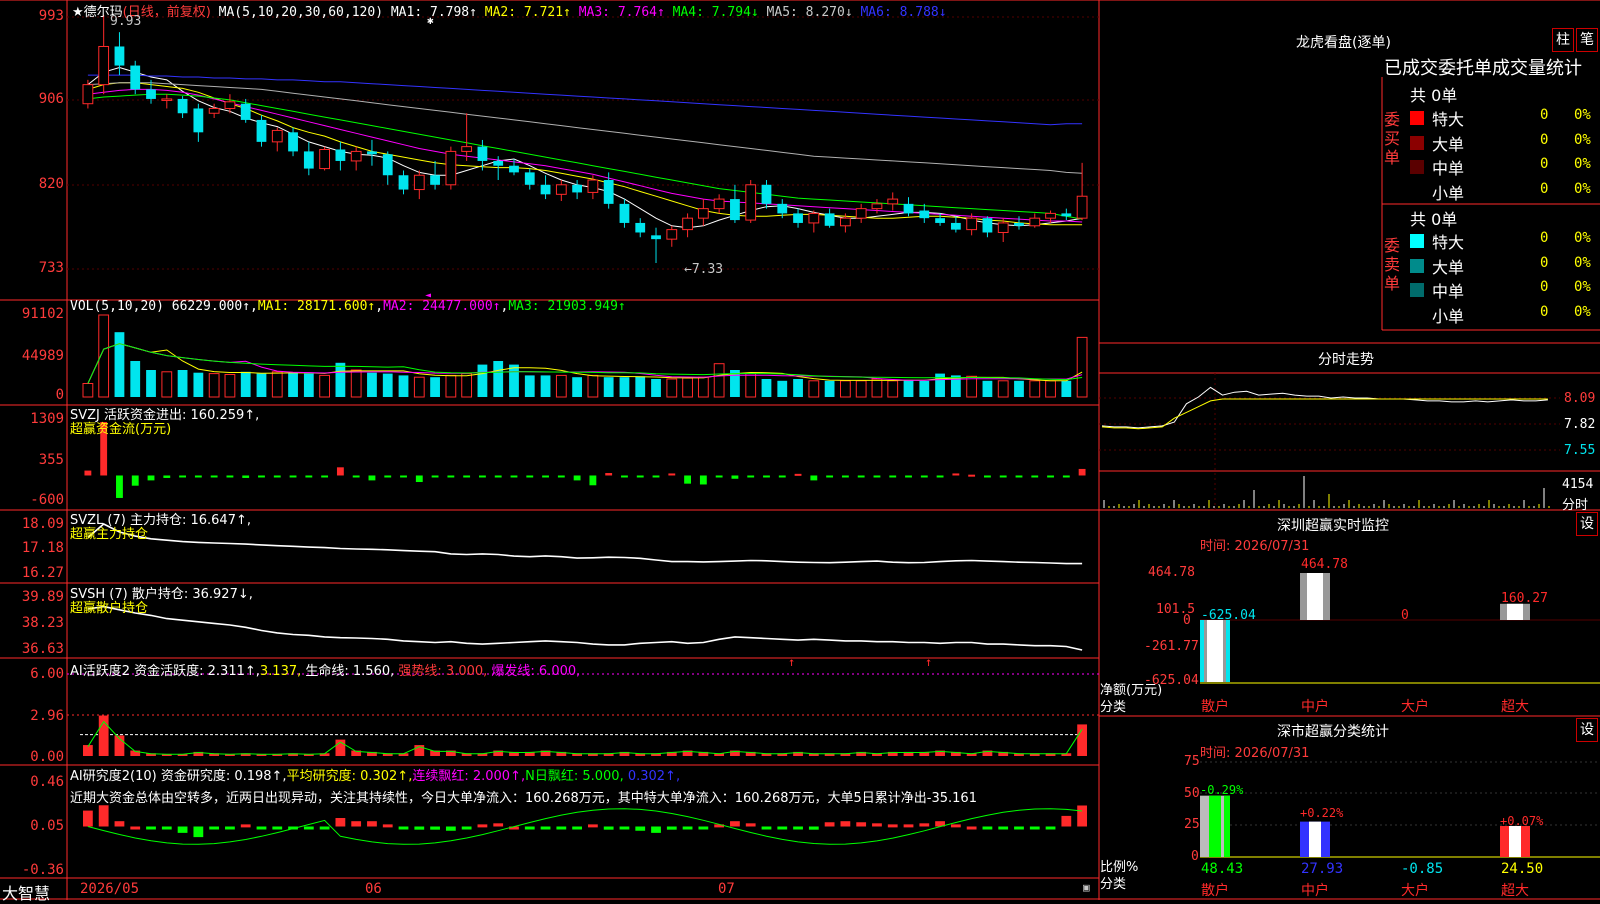 This screenshot has width=1600, height=904. What do you see at coordinates (1434, 219) in the screenshot?
I see `sell-total: 共 0单` at bounding box center [1434, 219].